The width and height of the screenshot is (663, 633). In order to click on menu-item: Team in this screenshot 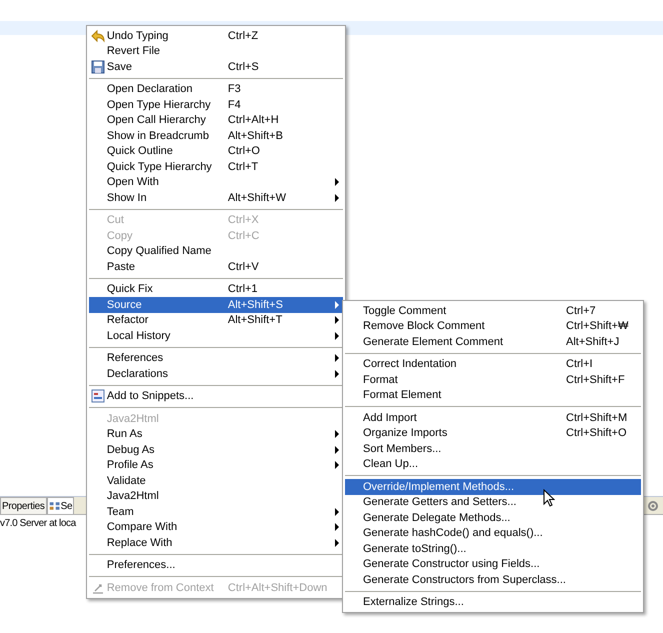, I will do `click(216, 512)`.